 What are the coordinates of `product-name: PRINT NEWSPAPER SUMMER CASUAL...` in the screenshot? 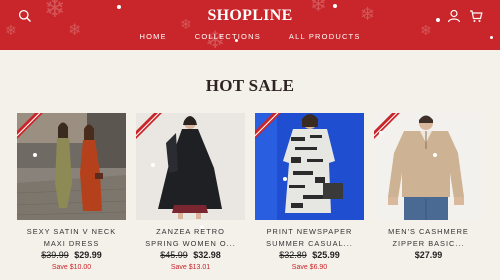 It's located at (309, 238).